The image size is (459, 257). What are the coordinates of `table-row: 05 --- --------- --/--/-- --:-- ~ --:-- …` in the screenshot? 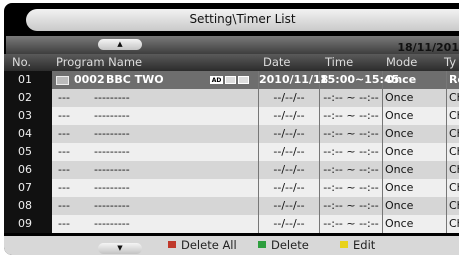 It's located at (231, 152).